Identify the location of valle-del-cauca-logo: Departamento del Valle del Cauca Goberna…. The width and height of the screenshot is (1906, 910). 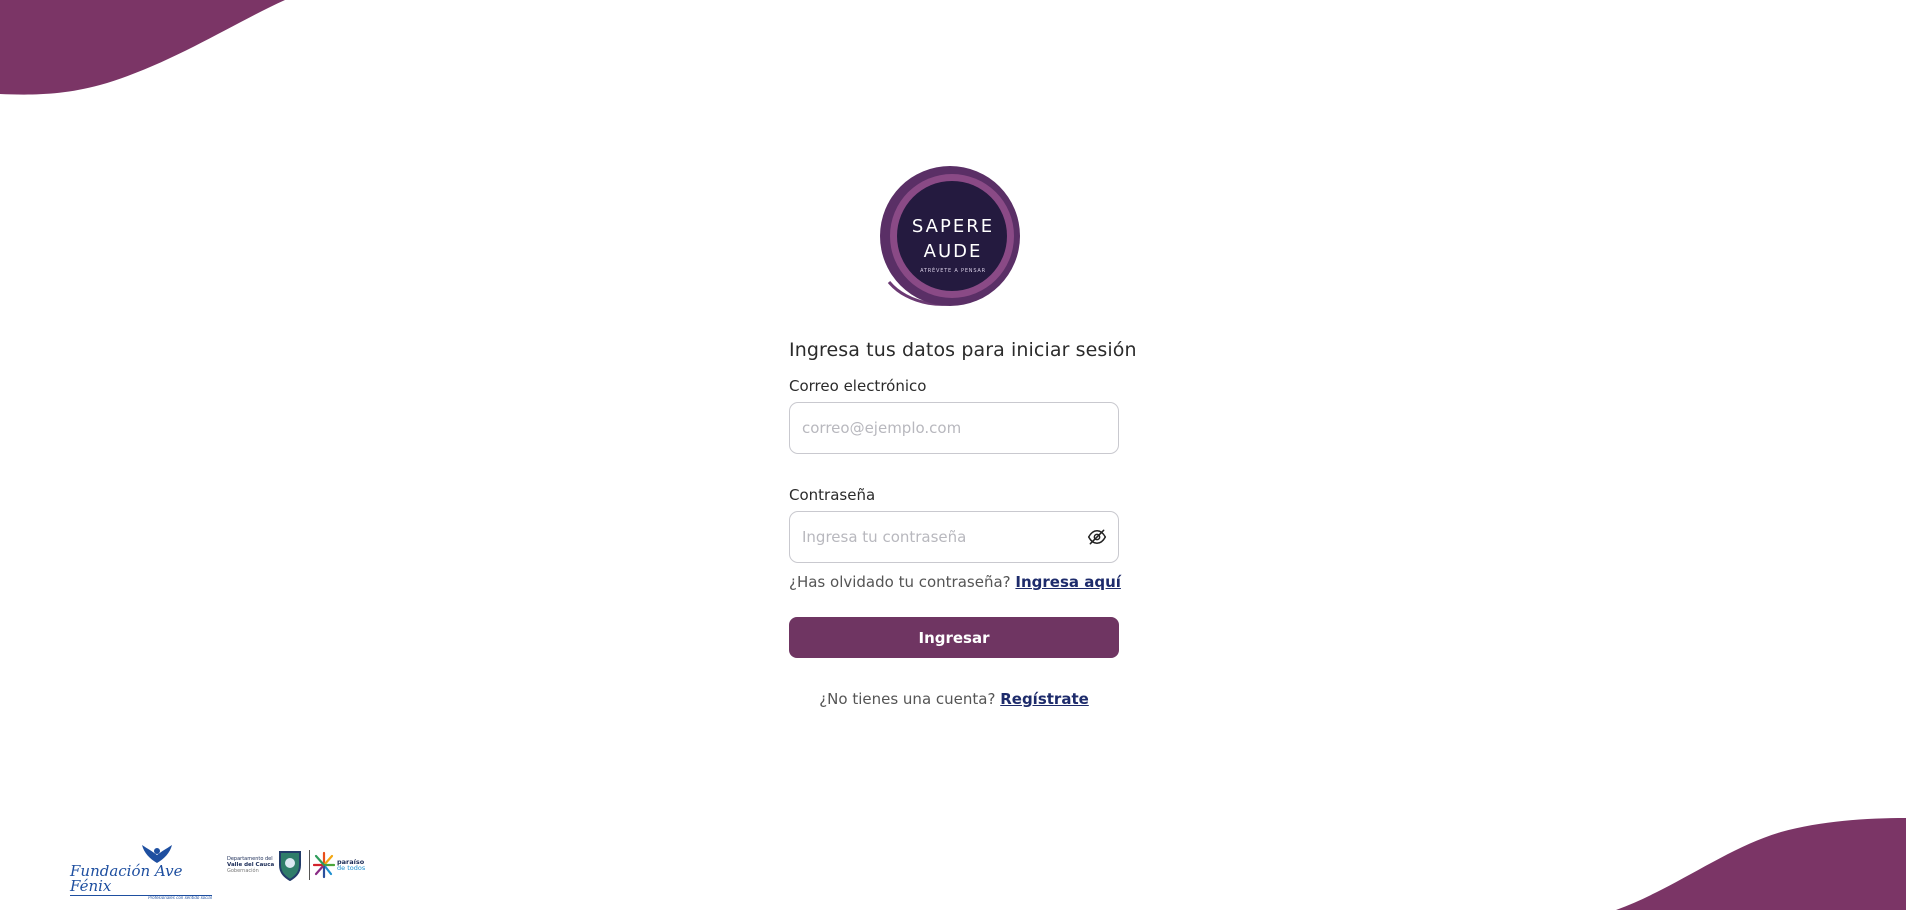
(265, 865).